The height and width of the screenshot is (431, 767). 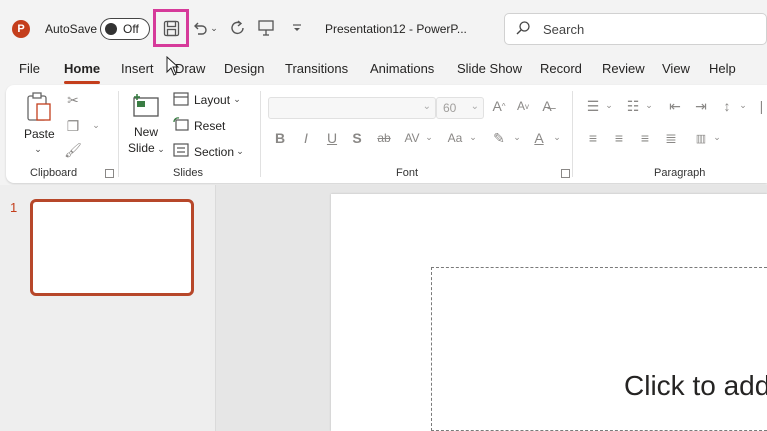 What do you see at coordinates (181, 150) in the screenshot?
I see `section-icon` at bounding box center [181, 150].